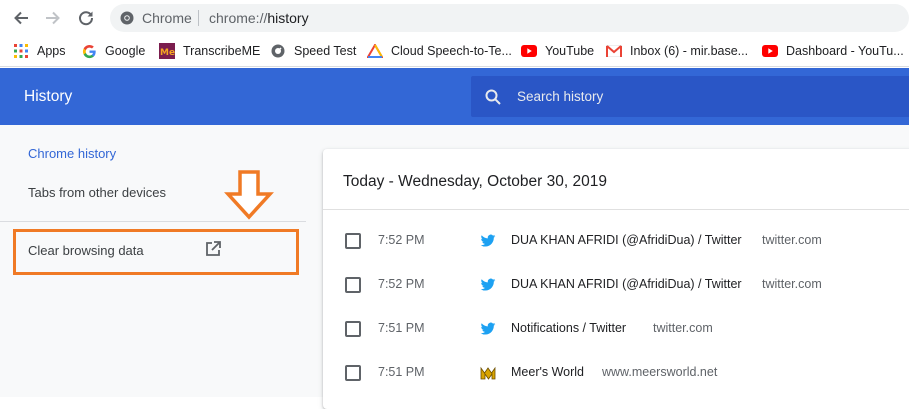  I want to click on transcribeme-icon: Me, so click(167, 51).